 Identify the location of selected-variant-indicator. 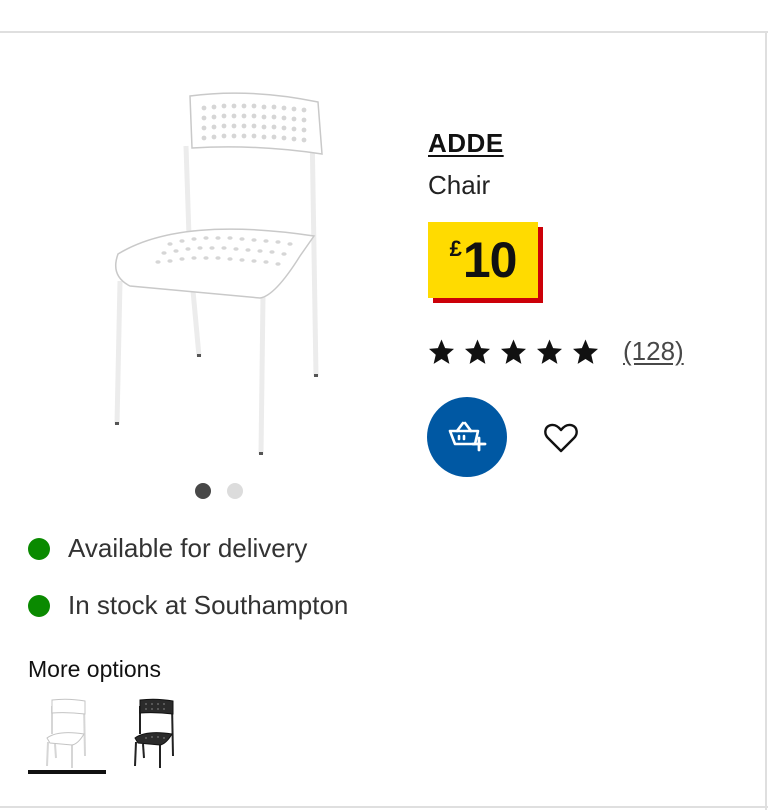
(67, 772).